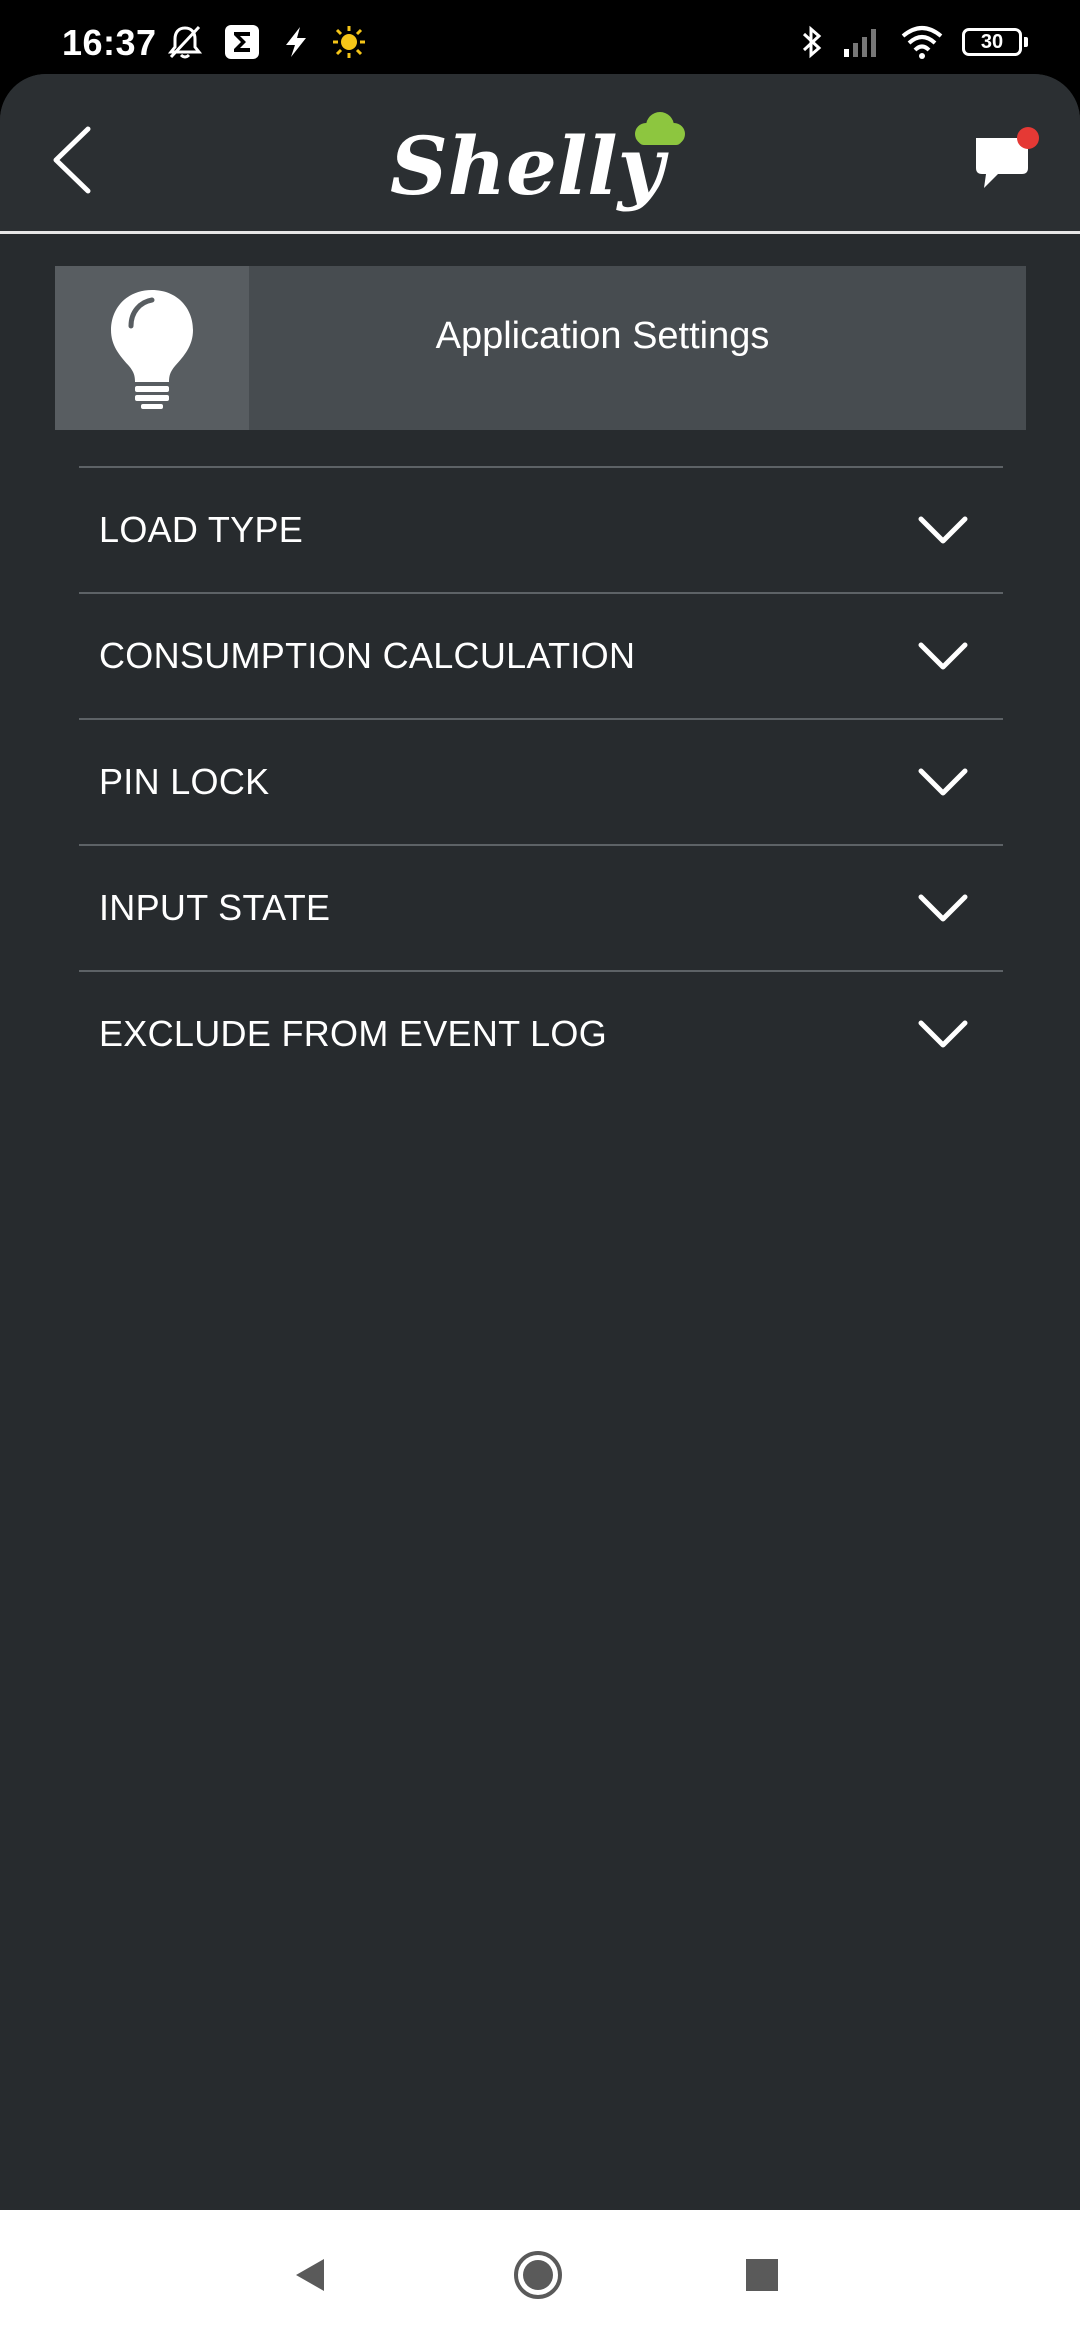 The width and height of the screenshot is (1080, 2340). Describe the element at coordinates (1028, 138) in the screenshot. I see `notification-dot` at that location.